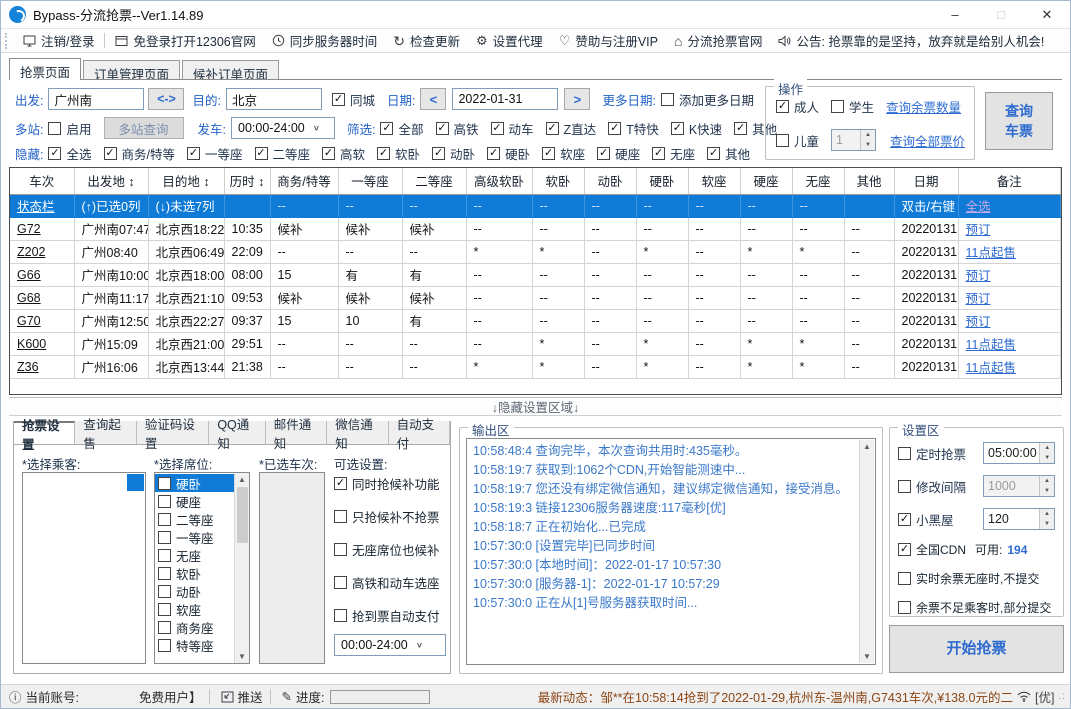 This screenshot has height=709, width=1071. What do you see at coordinates (1019, 121) in the screenshot?
I see `query-tickets-button: 查询 车票` at bounding box center [1019, 121].